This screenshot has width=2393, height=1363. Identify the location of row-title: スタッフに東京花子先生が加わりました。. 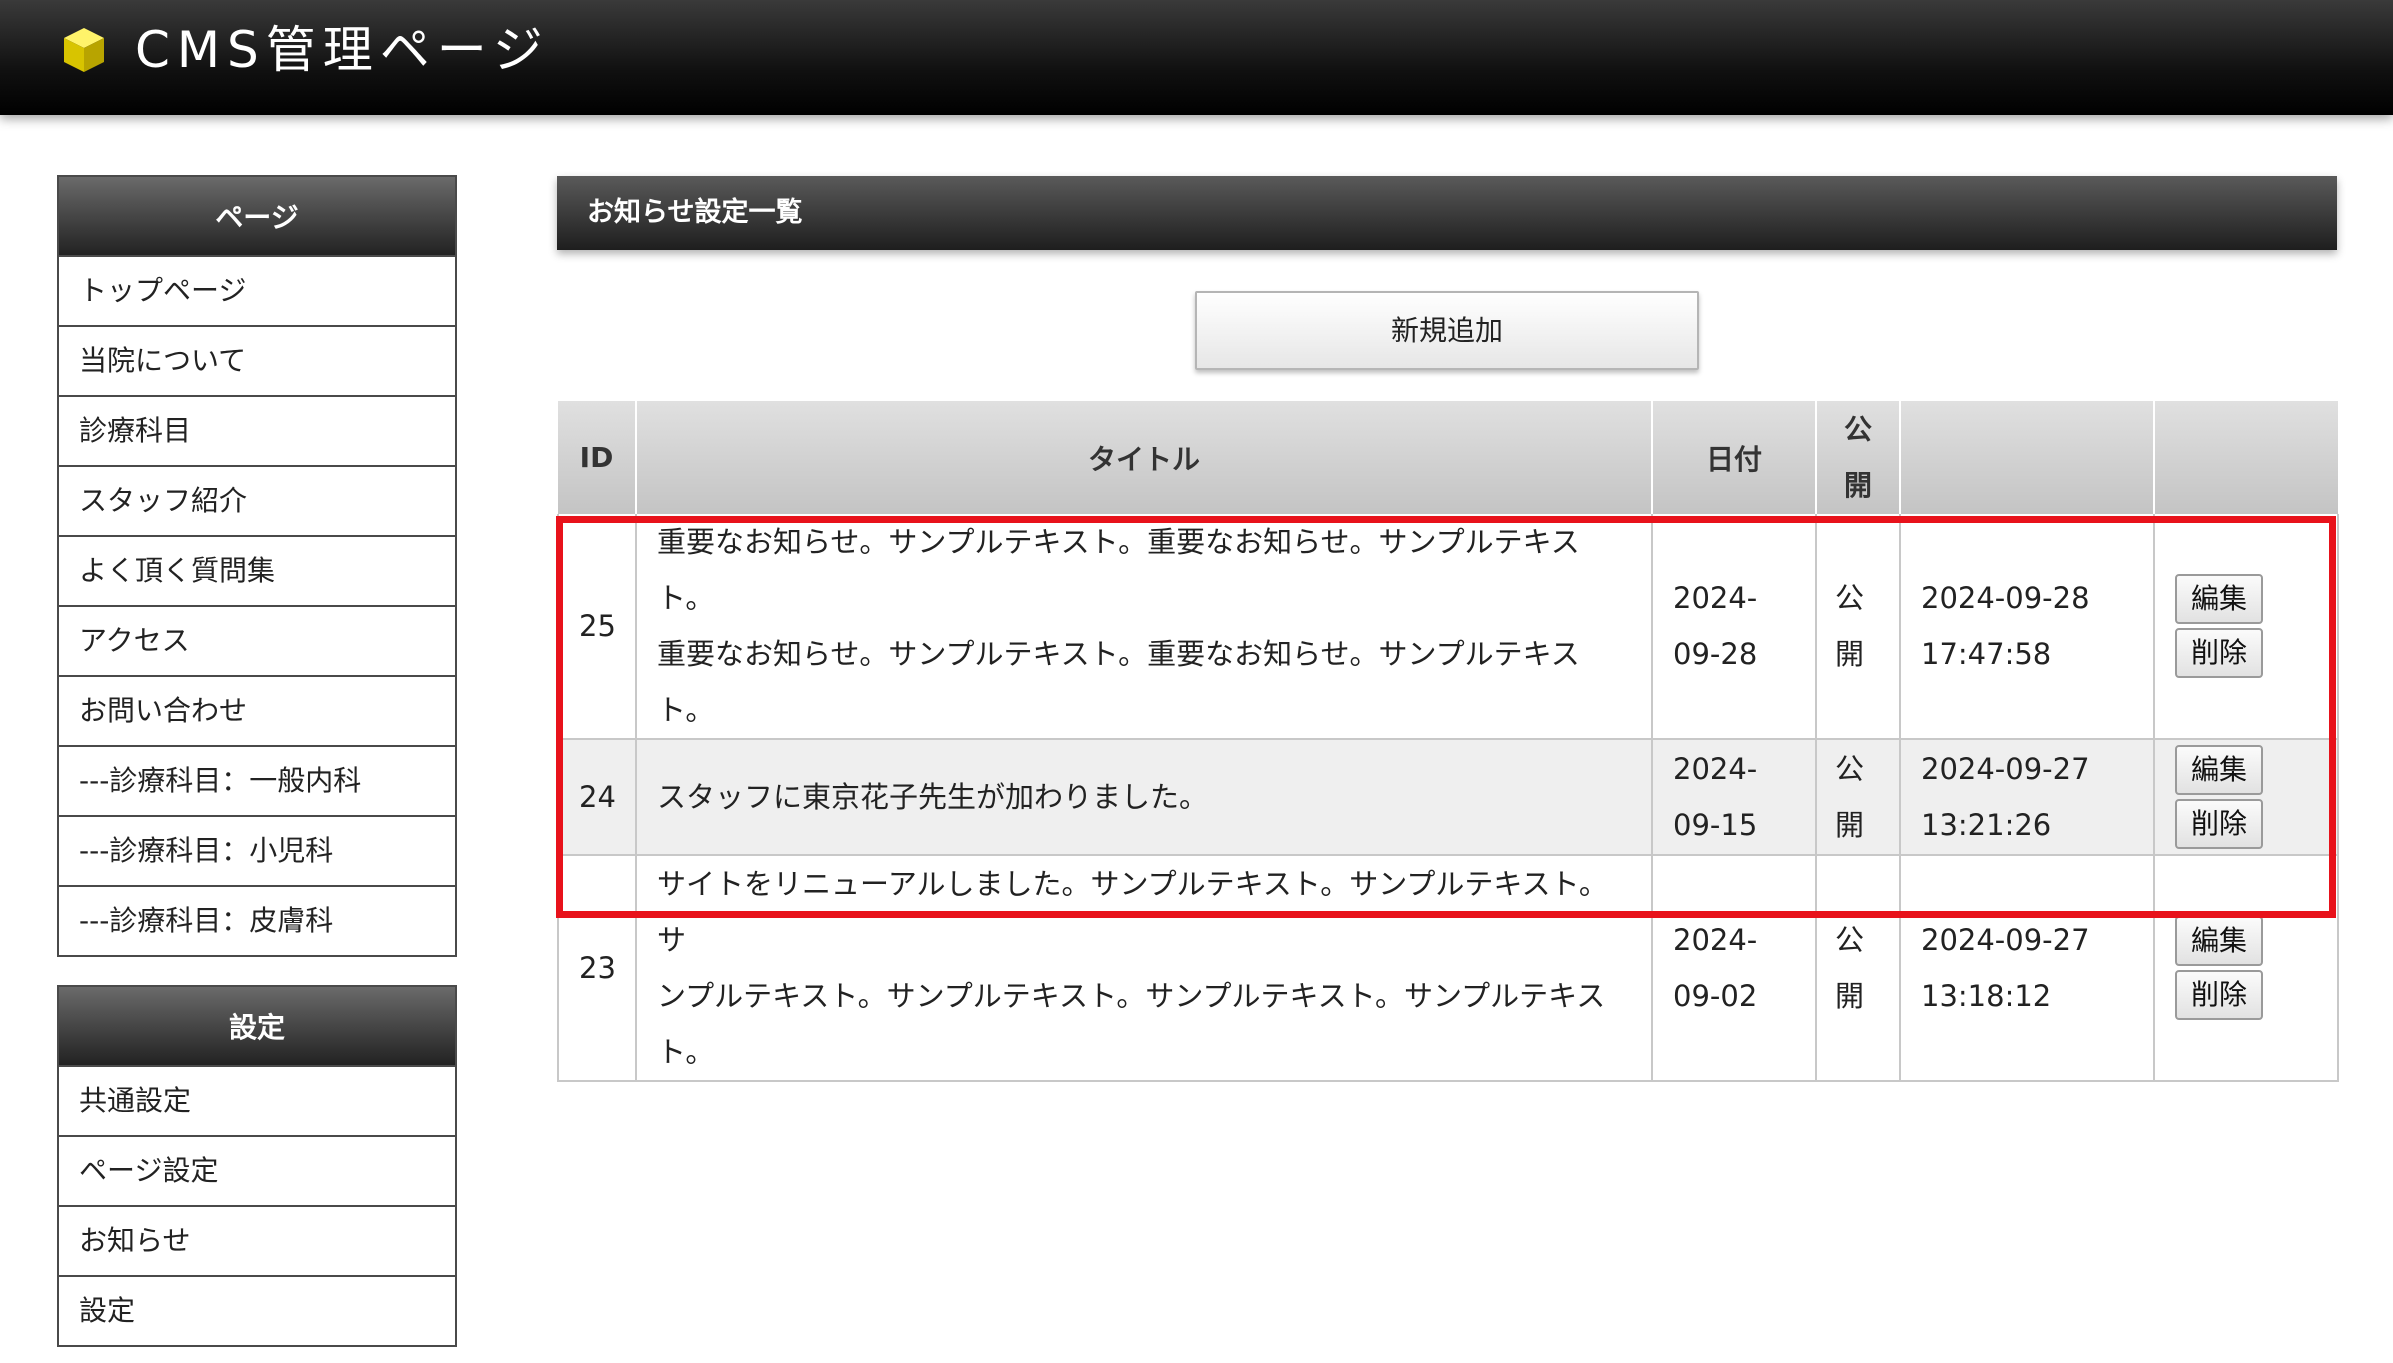
(1143, 797).